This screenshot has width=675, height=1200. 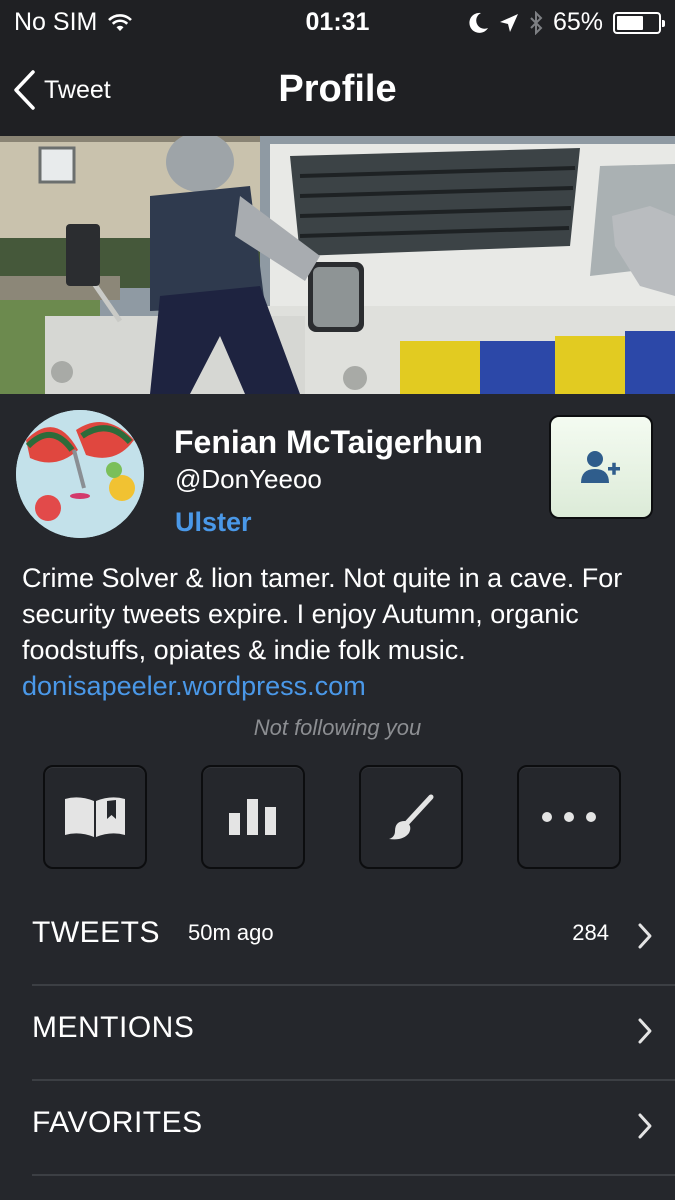 I want to click on page-title: Profile, so click(x=337, y=89).